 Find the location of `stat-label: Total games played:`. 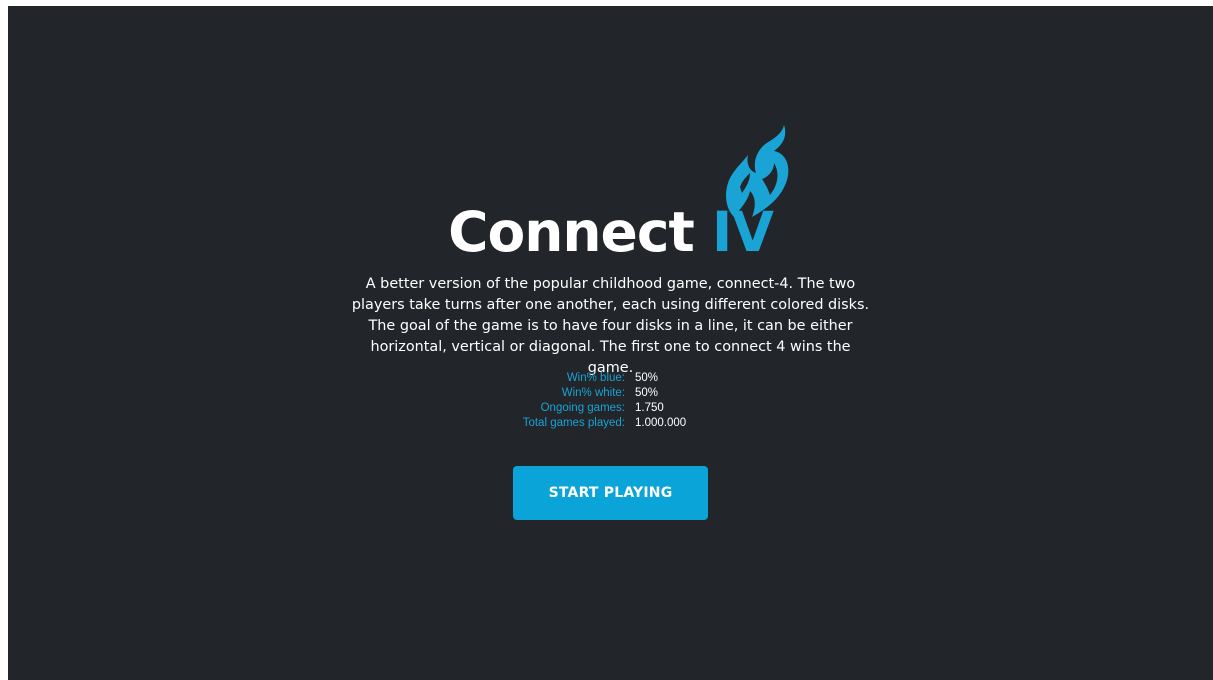

stat-label: Total games played: is located at coordinates (573, 423).